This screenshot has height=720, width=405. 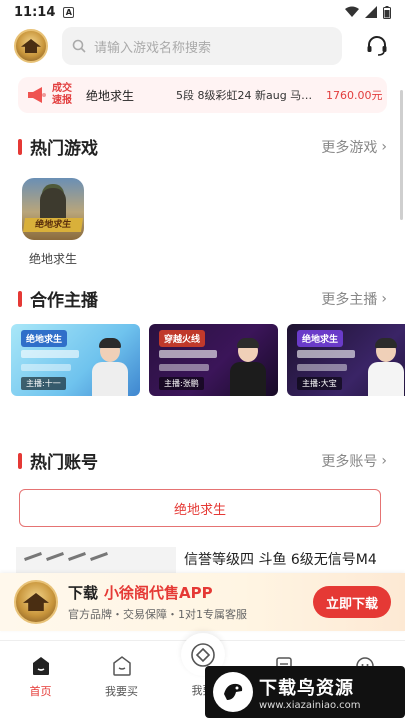 I want to click on app-logo, so click(x=31, y=46).